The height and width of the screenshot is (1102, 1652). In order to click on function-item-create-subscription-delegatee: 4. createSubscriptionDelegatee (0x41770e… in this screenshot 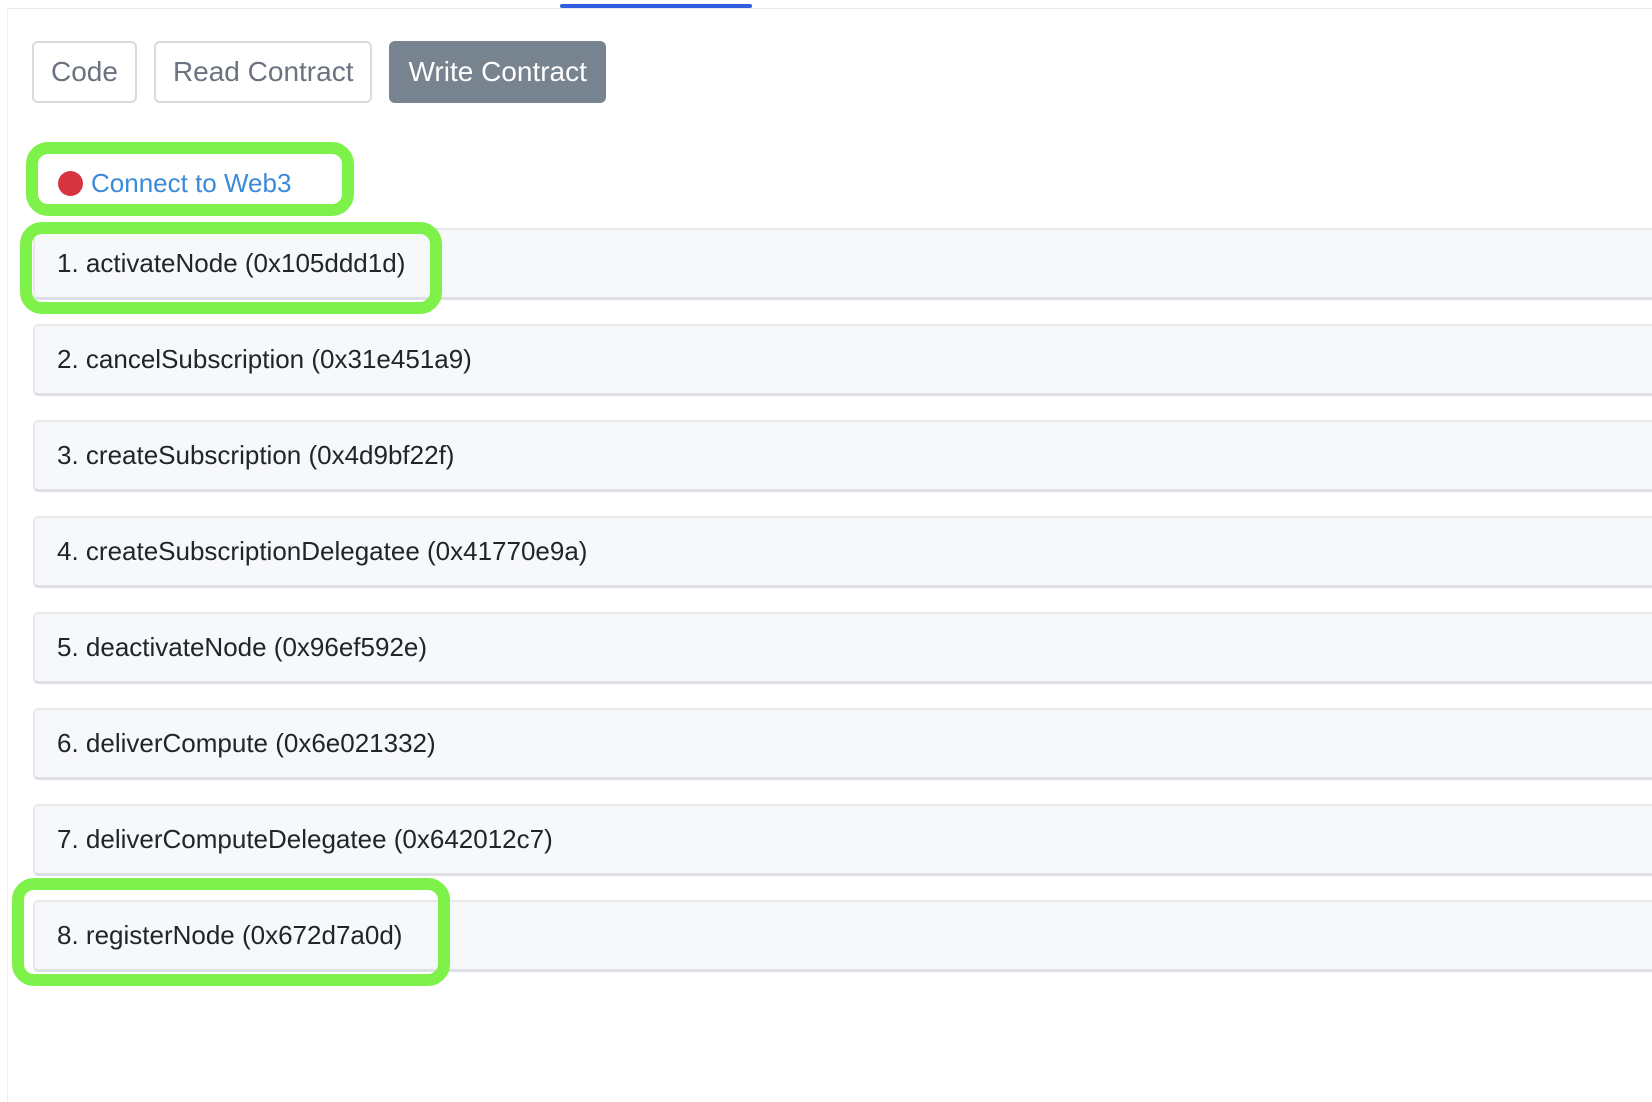, I will do `click(842, 552)`.